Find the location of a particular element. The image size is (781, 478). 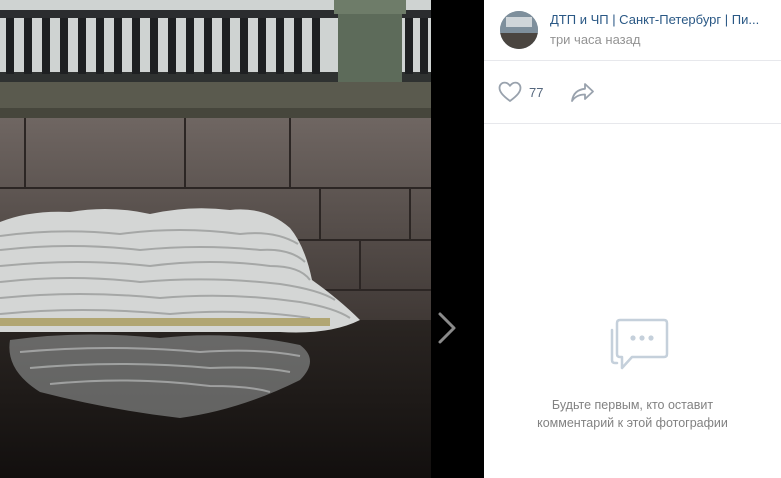

post-actions: 77 is located at coordinates (632, 92).